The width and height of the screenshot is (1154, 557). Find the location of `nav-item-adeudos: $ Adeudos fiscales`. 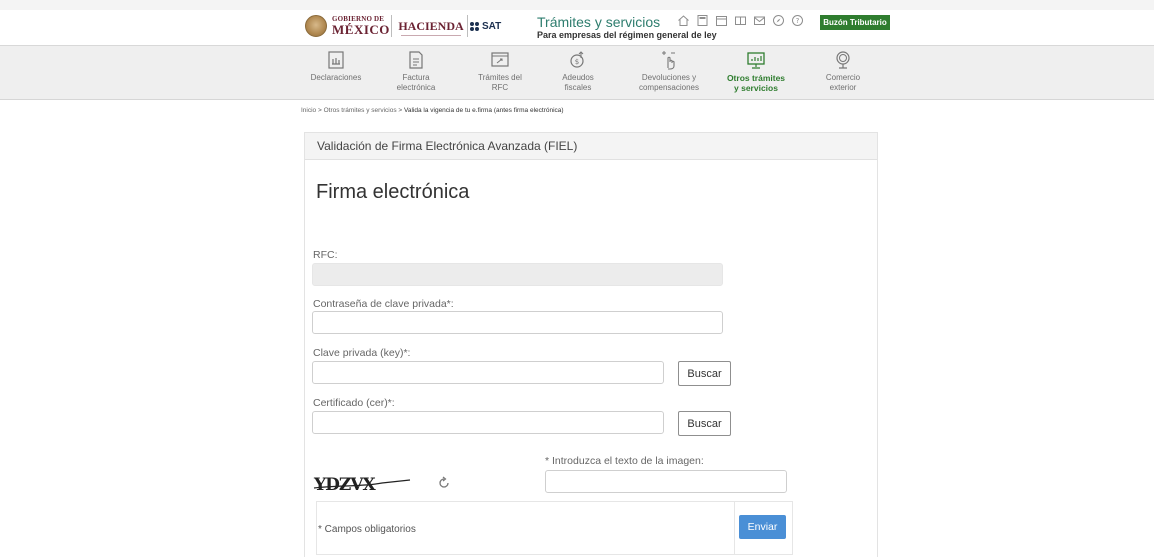

nav-item-adeudos: $ Adeudos fiscales is located at coordinates (578, 73).